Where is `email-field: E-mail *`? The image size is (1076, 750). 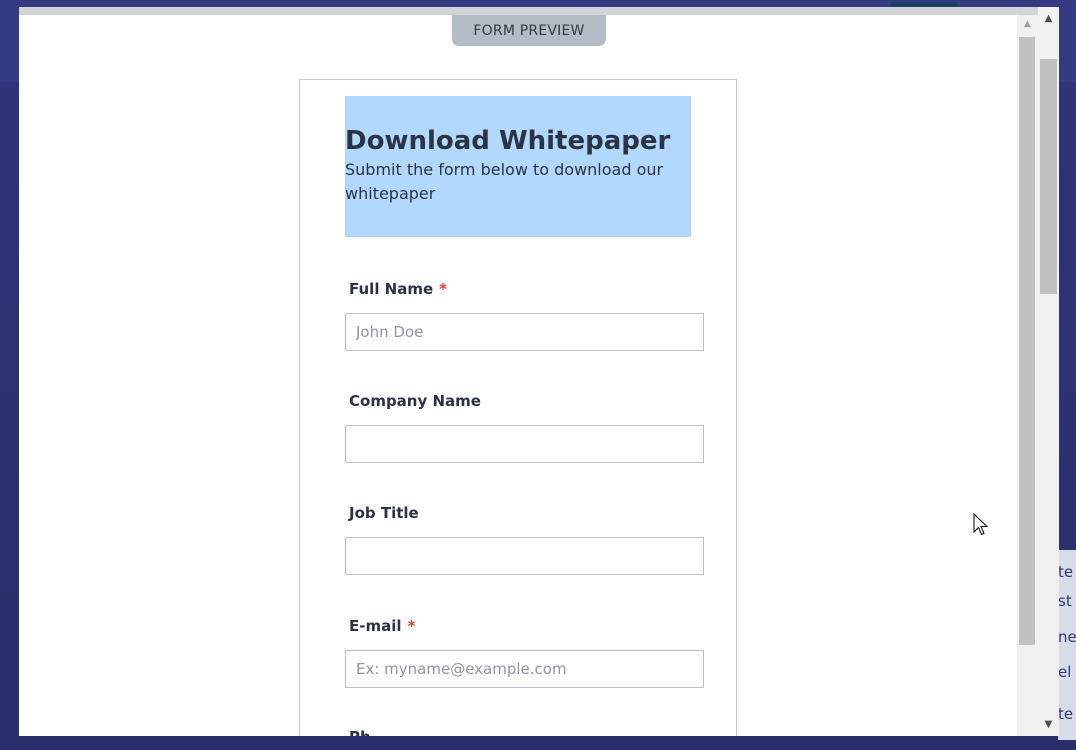
email-field: E-mail * is located at coordinates (525, 651).